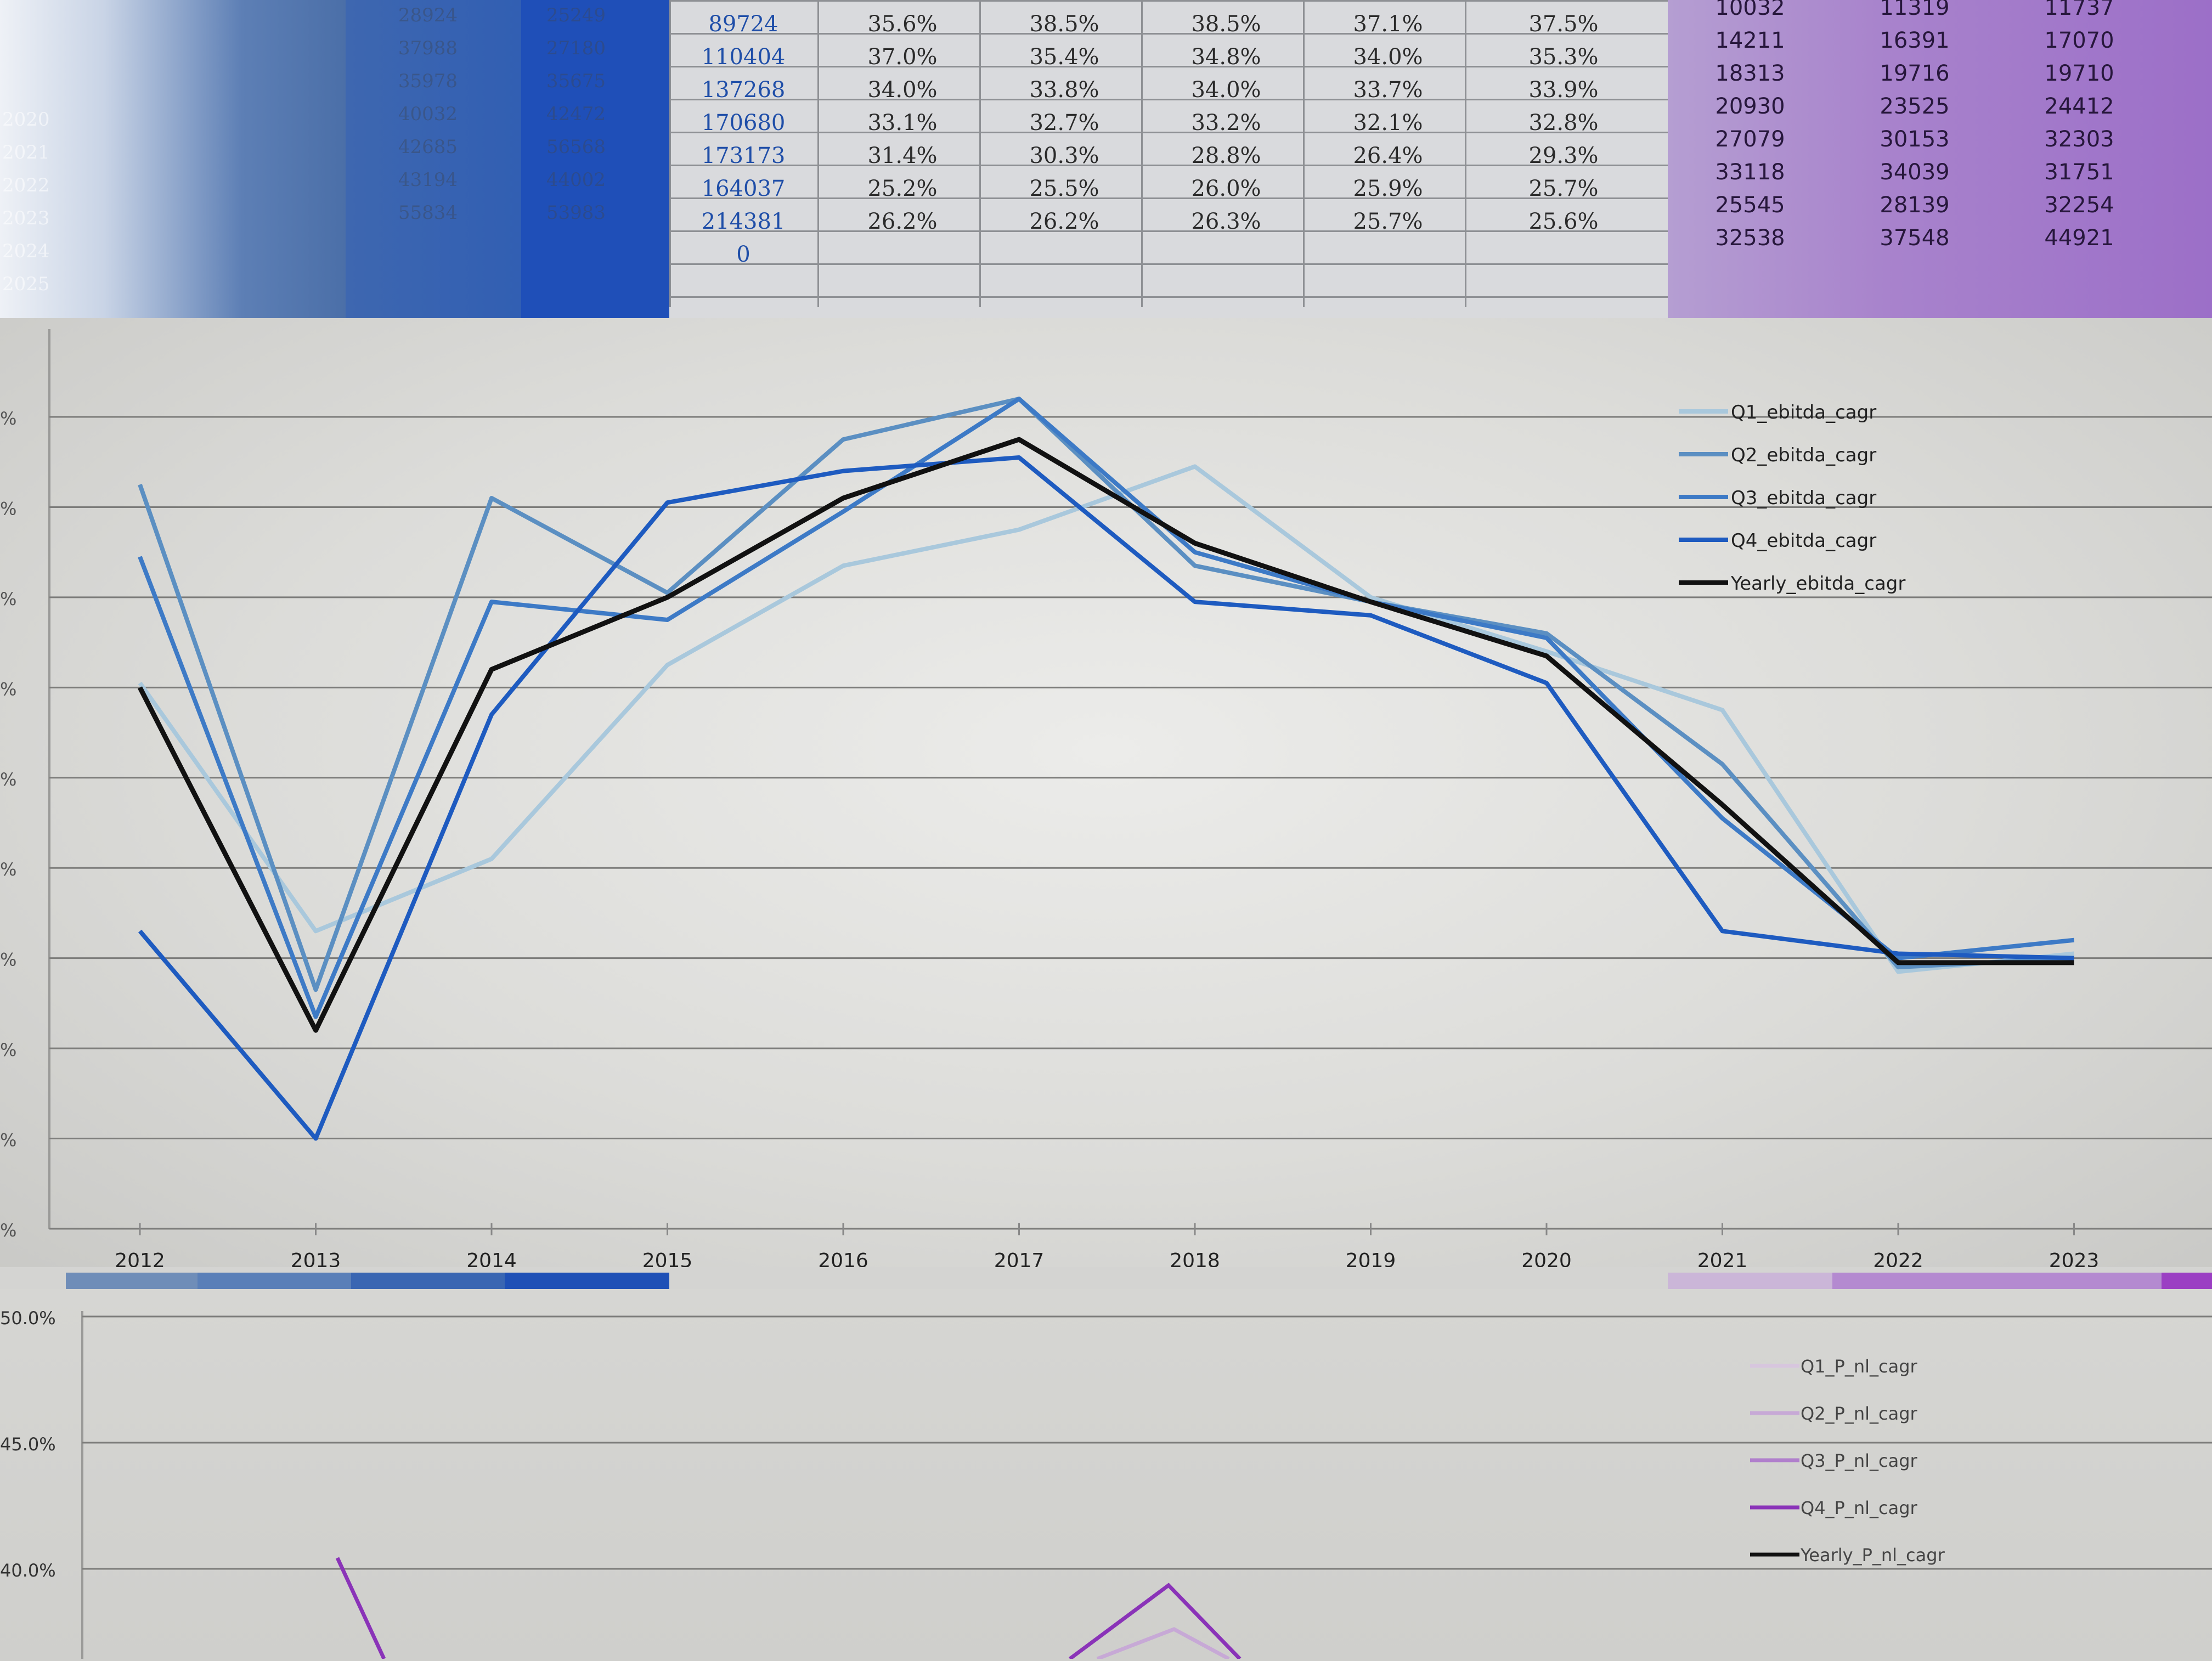 This screenshot has width=2212, height=1661. I want to click on sheet-cell-margin: 32.1%, so click(1388, 123).